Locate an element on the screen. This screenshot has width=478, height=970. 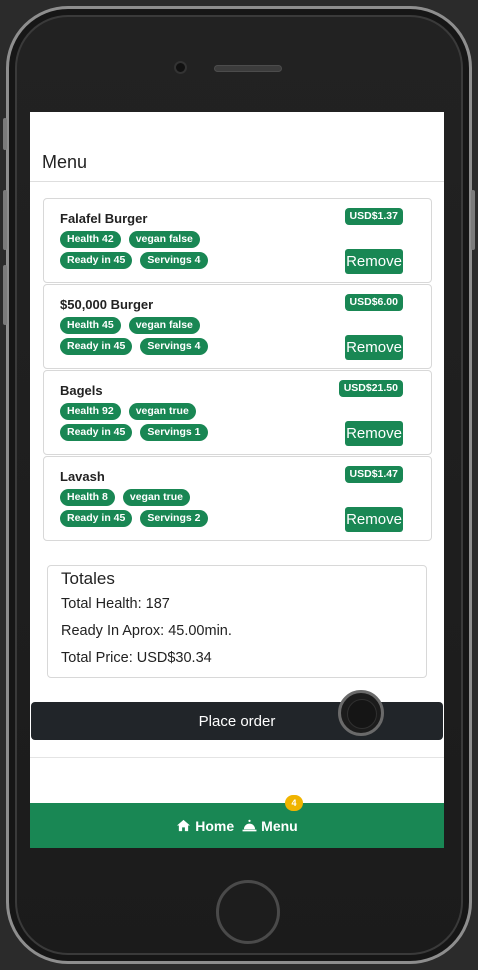
total-ready-time: Ready In Aprox: 45.00min. is located at coordinates (146, 631).